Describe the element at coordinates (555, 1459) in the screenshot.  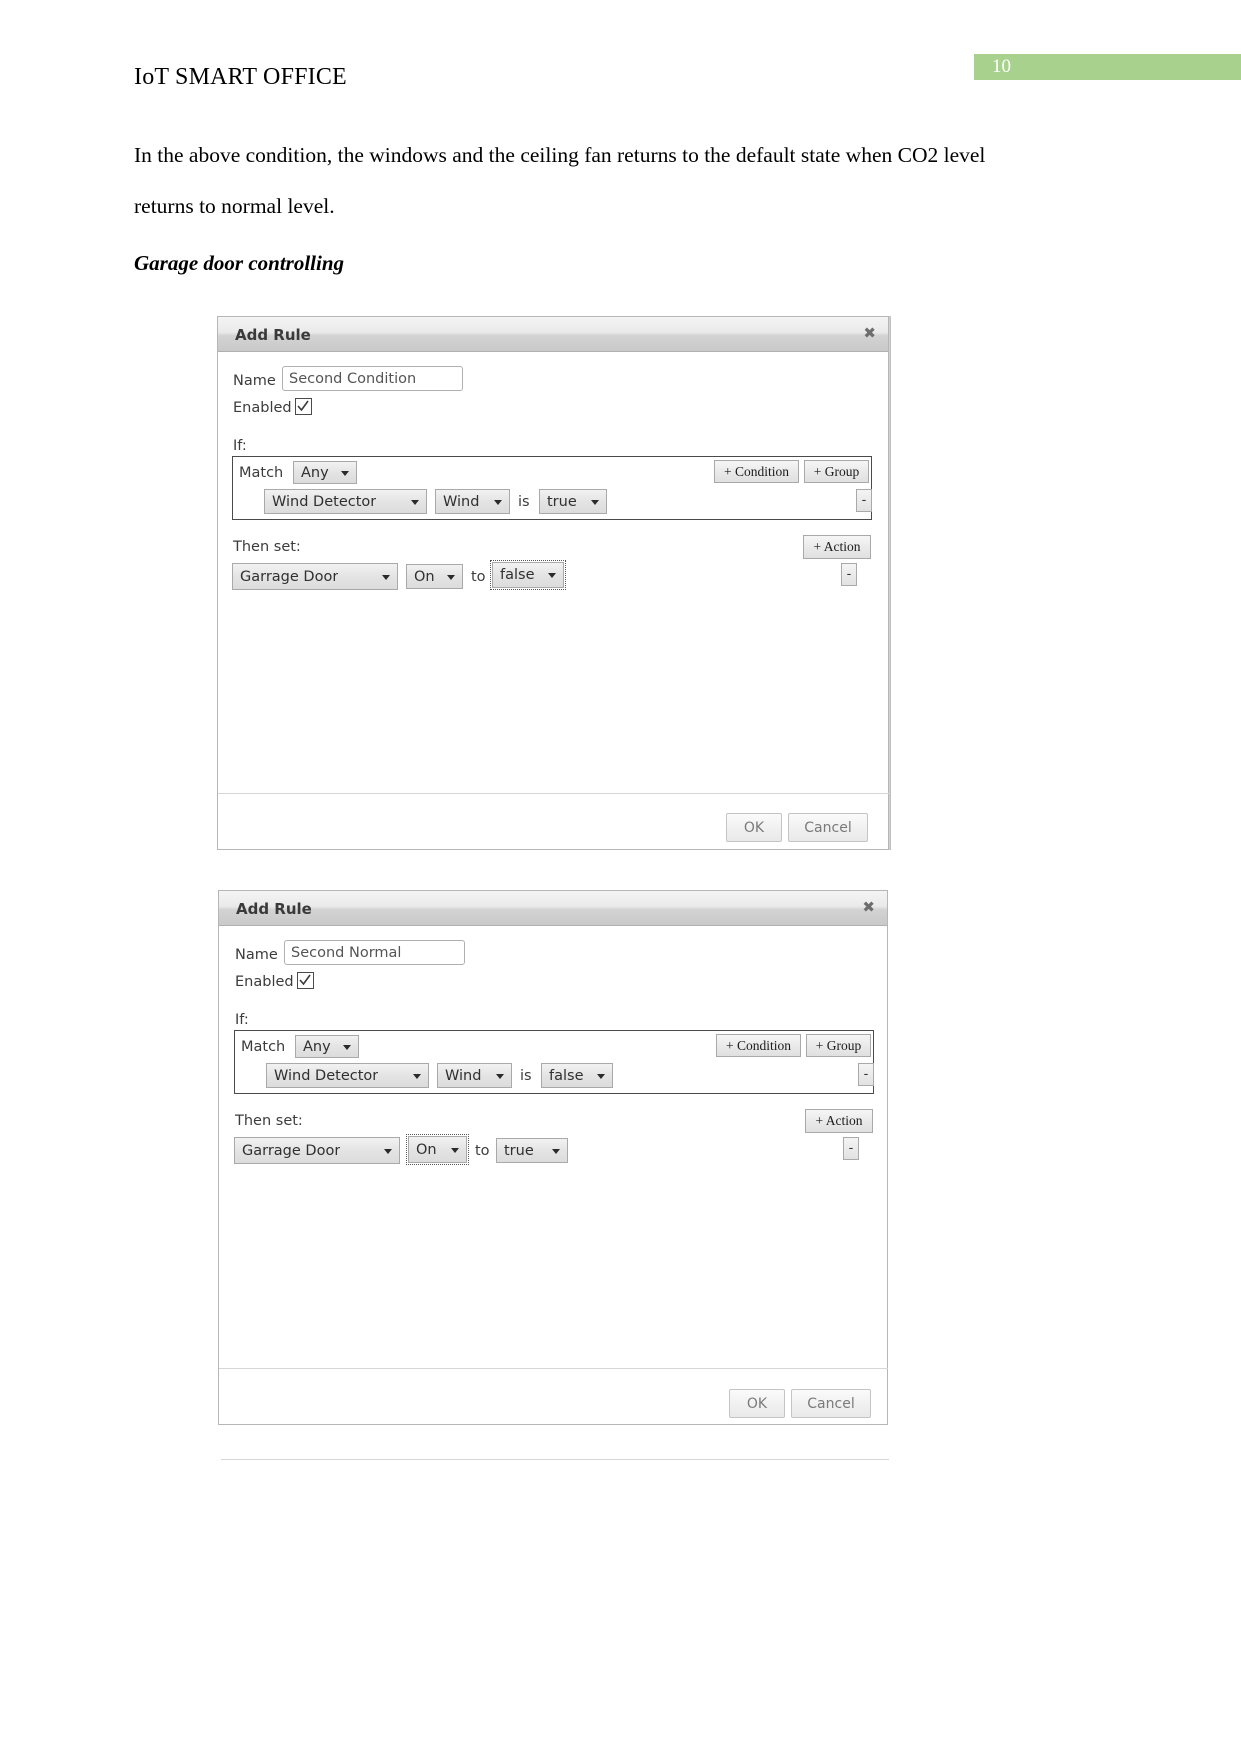
I see `screenshot-bottom-edge` at that location.